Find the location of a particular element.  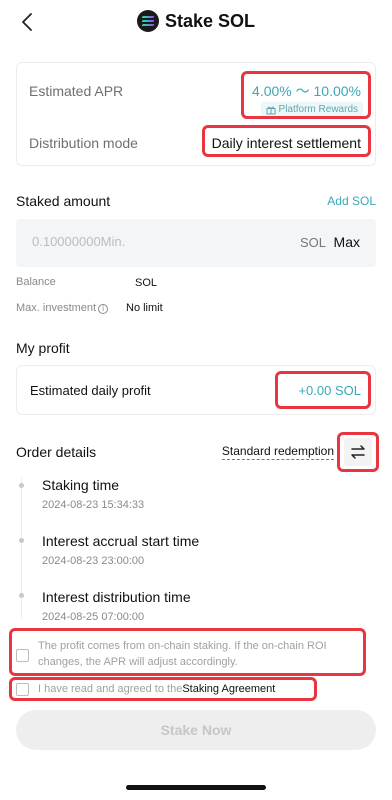

max-investment-row: Max. investment i is located at coordinates (62, 308).